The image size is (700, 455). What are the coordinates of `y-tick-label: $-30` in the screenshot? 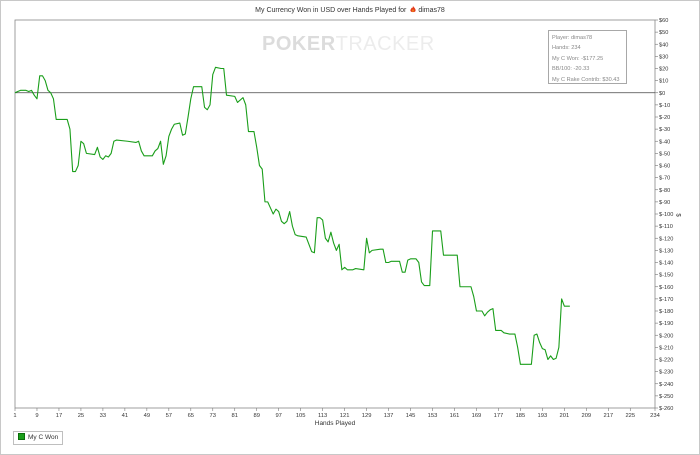 It's located at (664, 130).